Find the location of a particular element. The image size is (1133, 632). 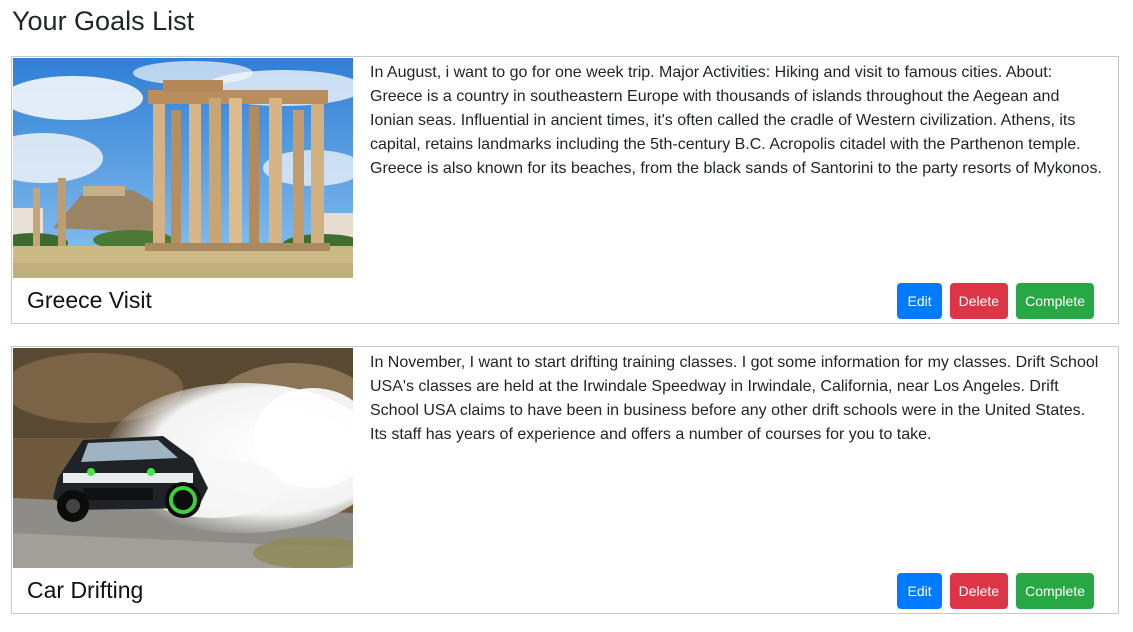

goal-title: Car Drifting is located at coordinates (85, 590).